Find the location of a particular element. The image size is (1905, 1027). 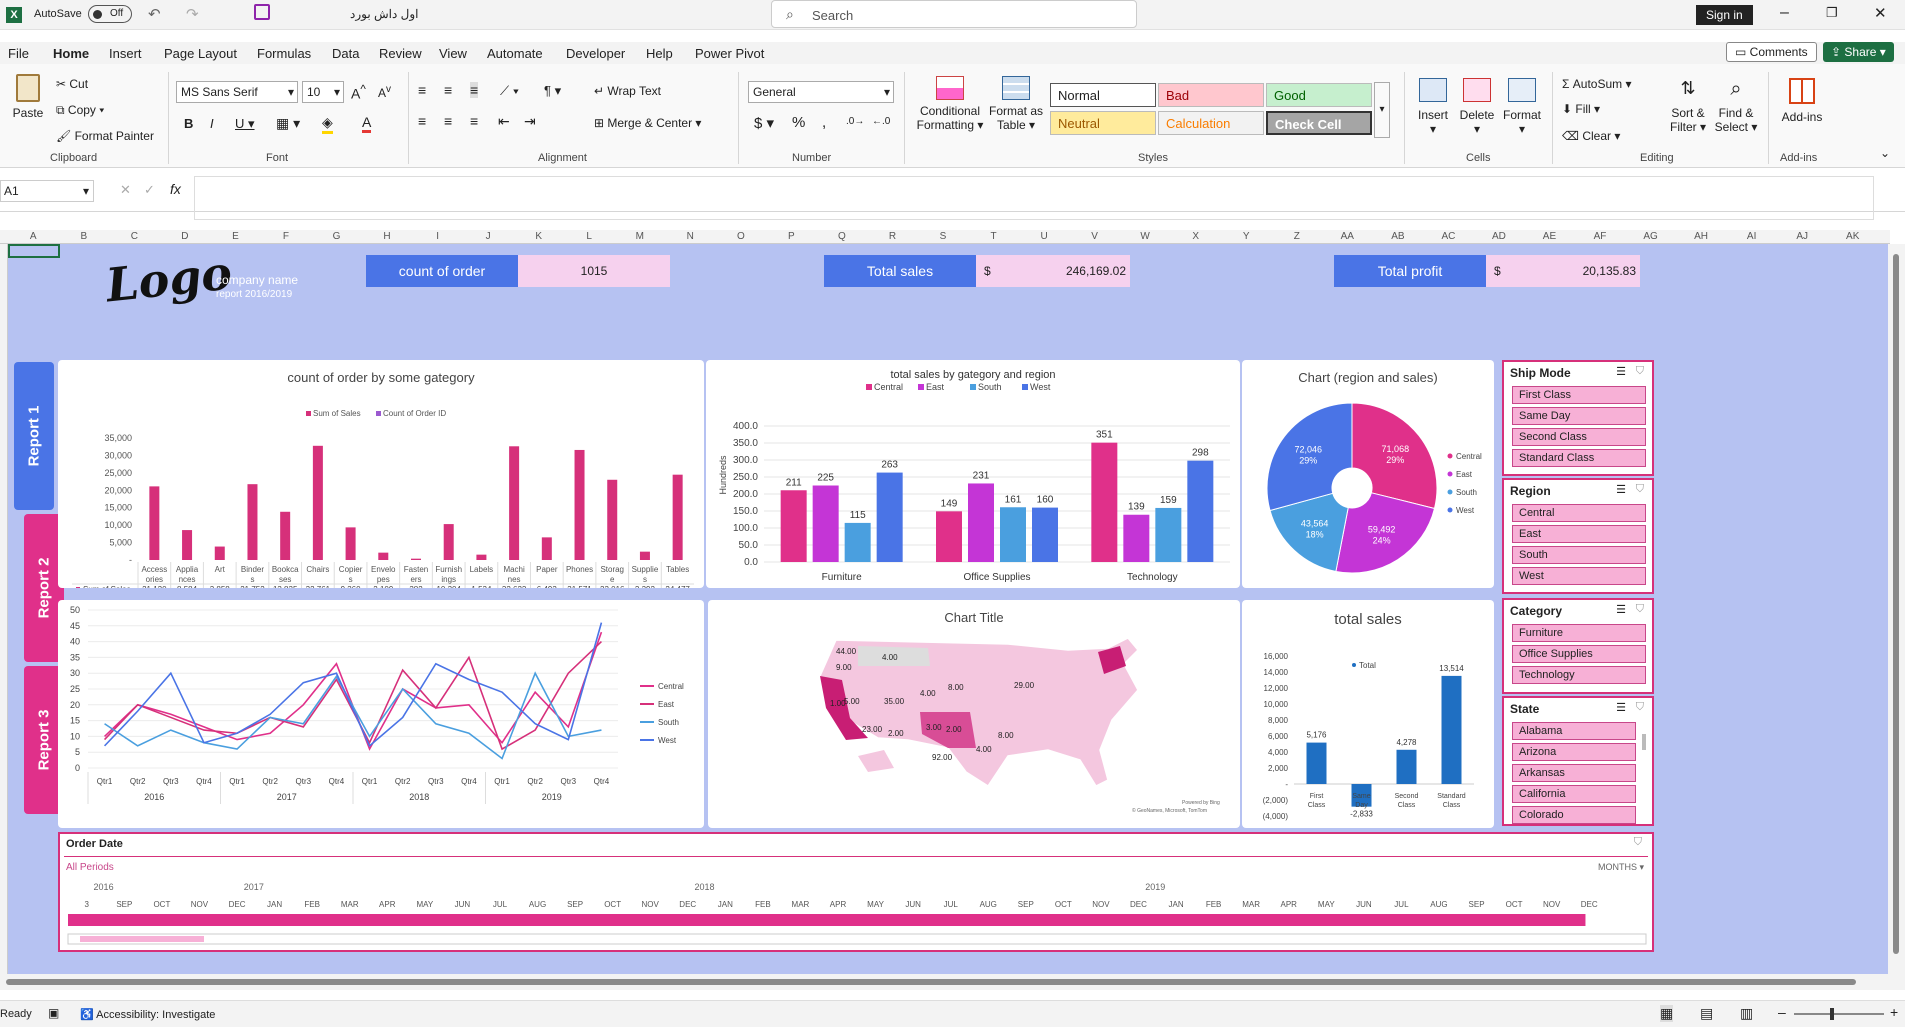

slicer-item: Office Supplies is located at coordinates (1579, 654).